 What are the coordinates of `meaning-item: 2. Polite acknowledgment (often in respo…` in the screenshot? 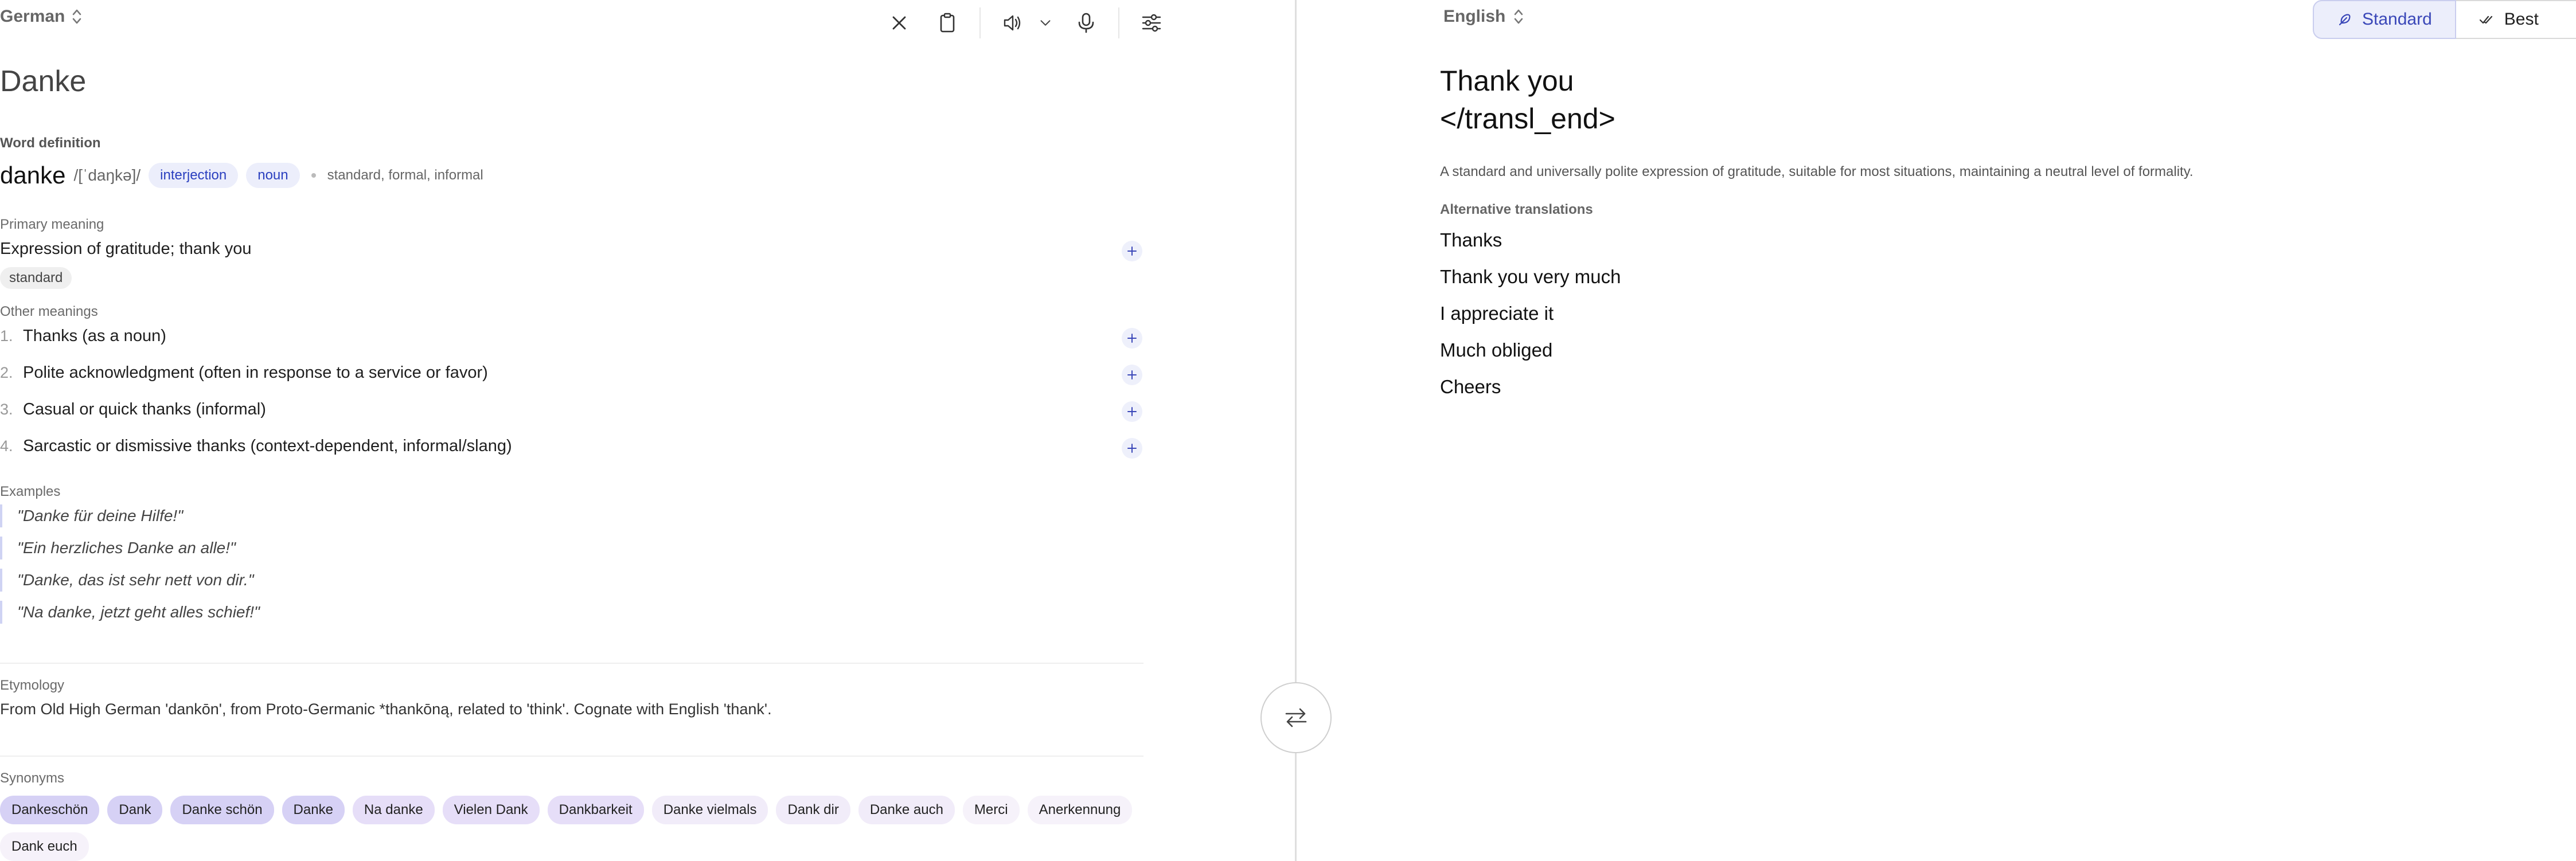 It's located at (574, 372).